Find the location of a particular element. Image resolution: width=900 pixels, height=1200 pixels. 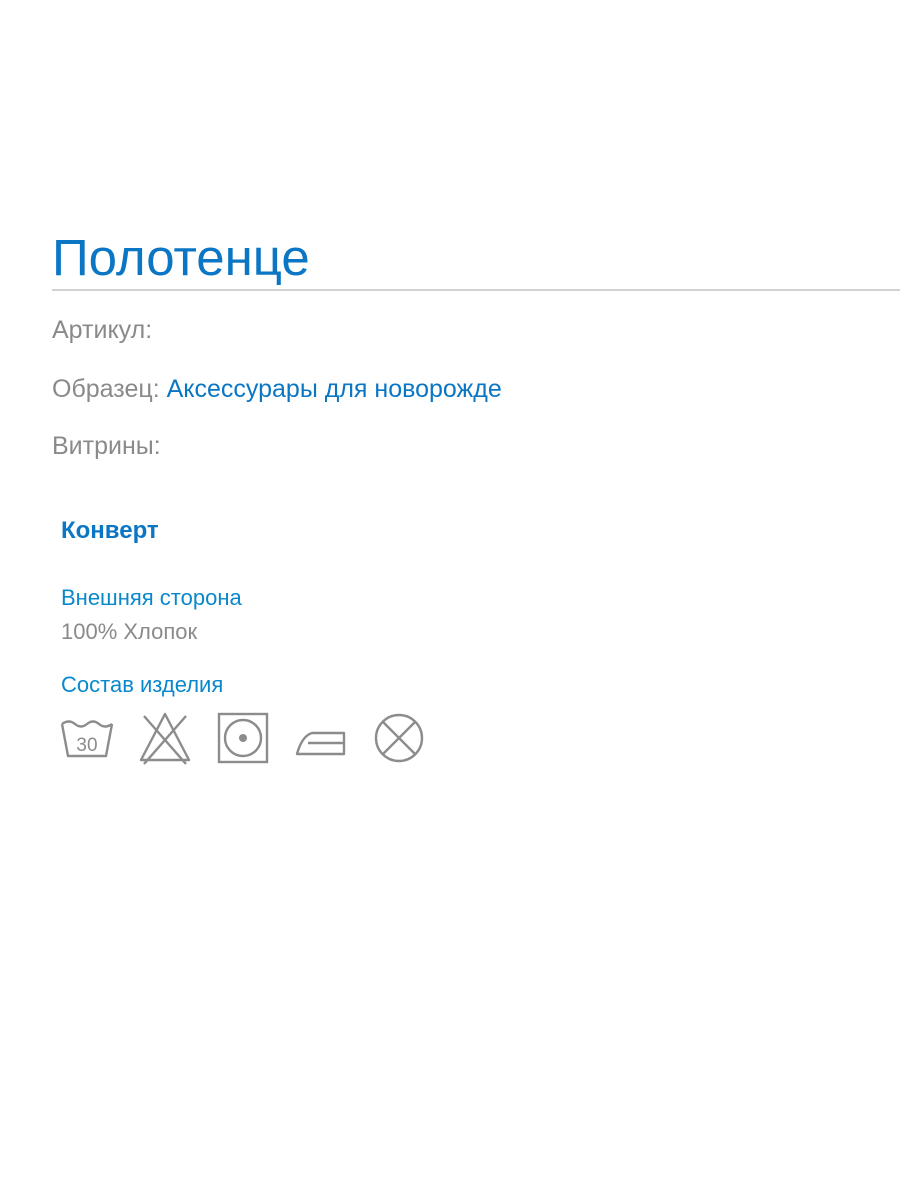

sample-label: Образец: is located at coordinates (106, 389).